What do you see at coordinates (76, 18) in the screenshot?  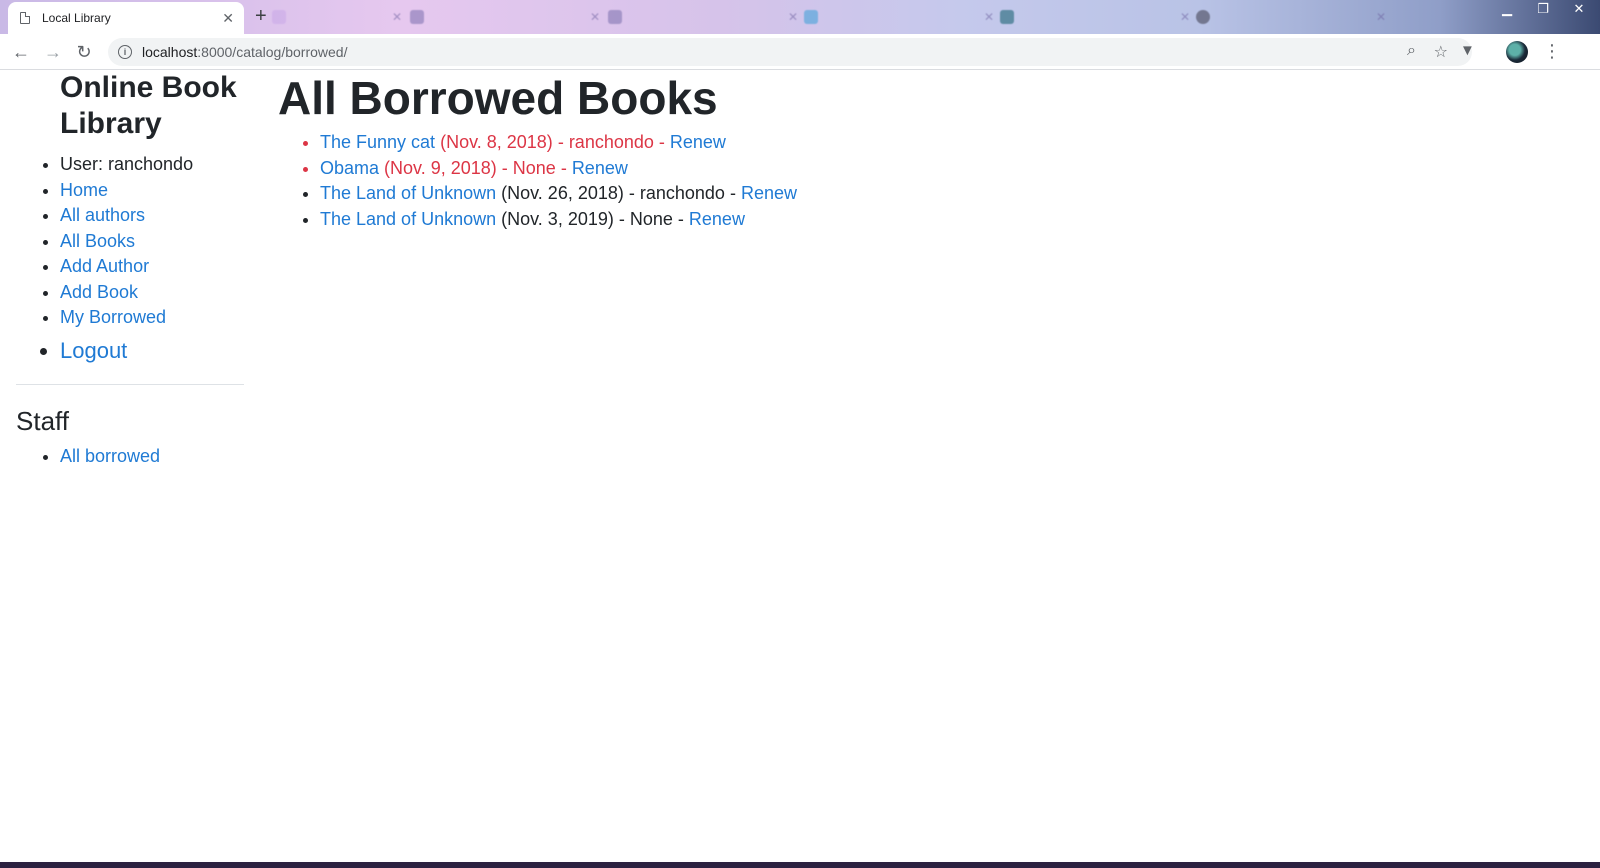 I see `tab-title: Local Library` at bounding box center [76, 18].